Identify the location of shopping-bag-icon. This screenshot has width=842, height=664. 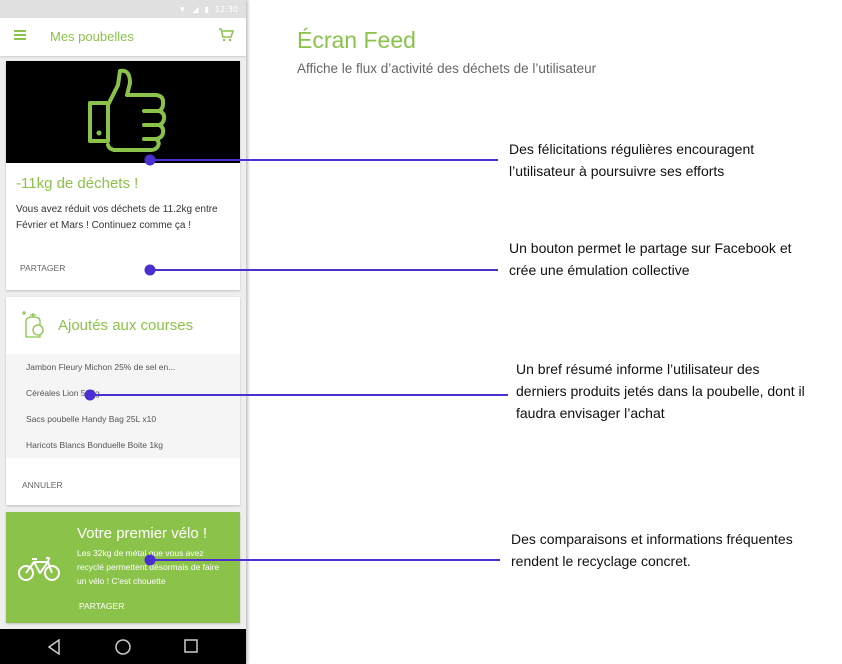
(33, 324).